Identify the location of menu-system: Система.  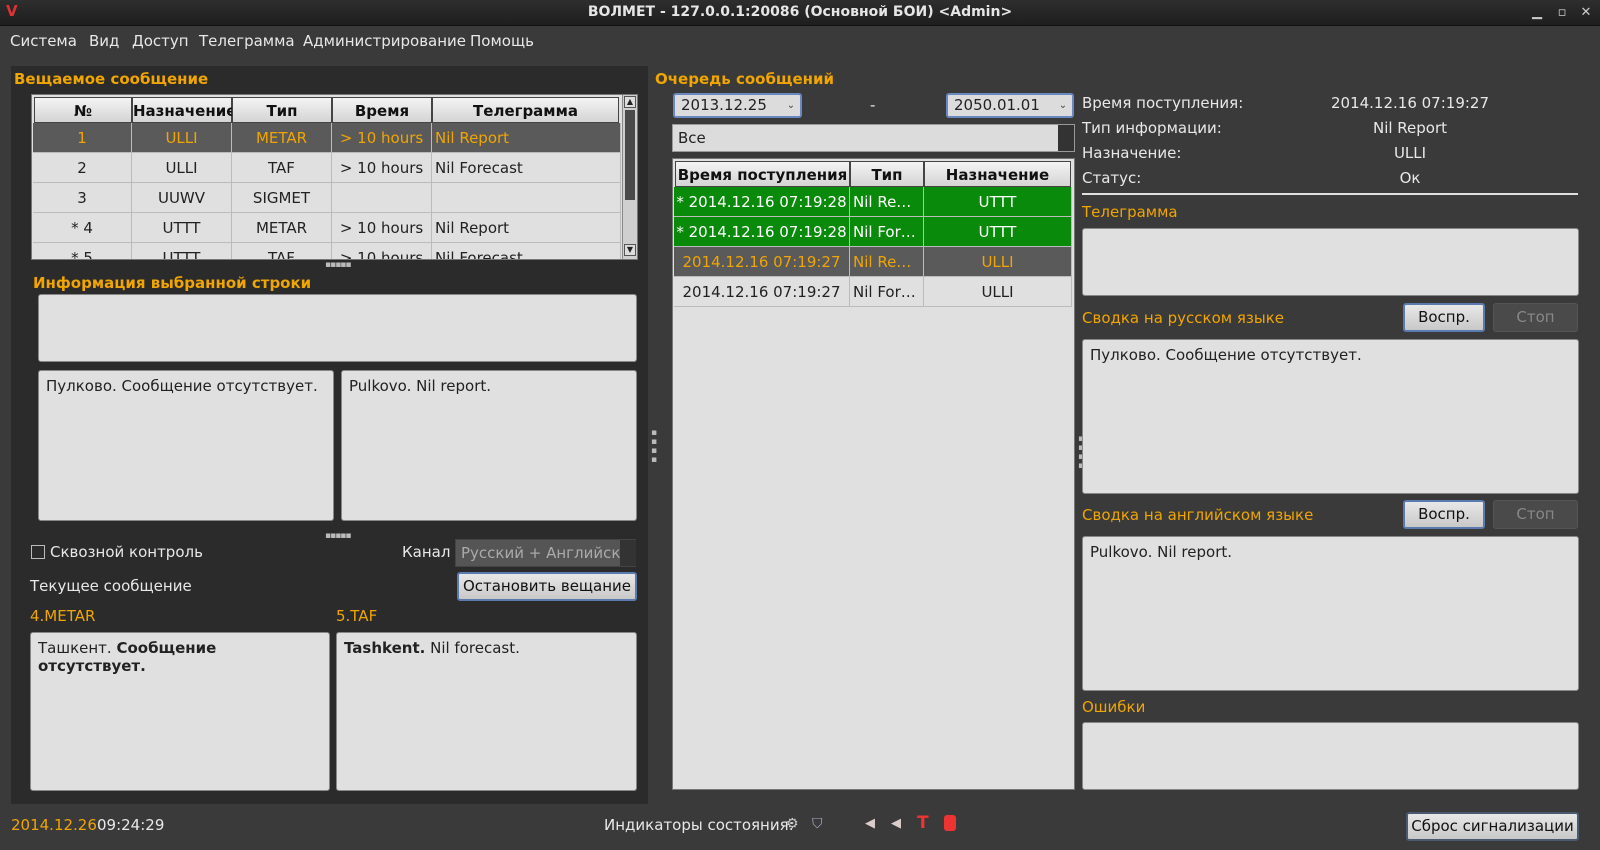
(43, 41).